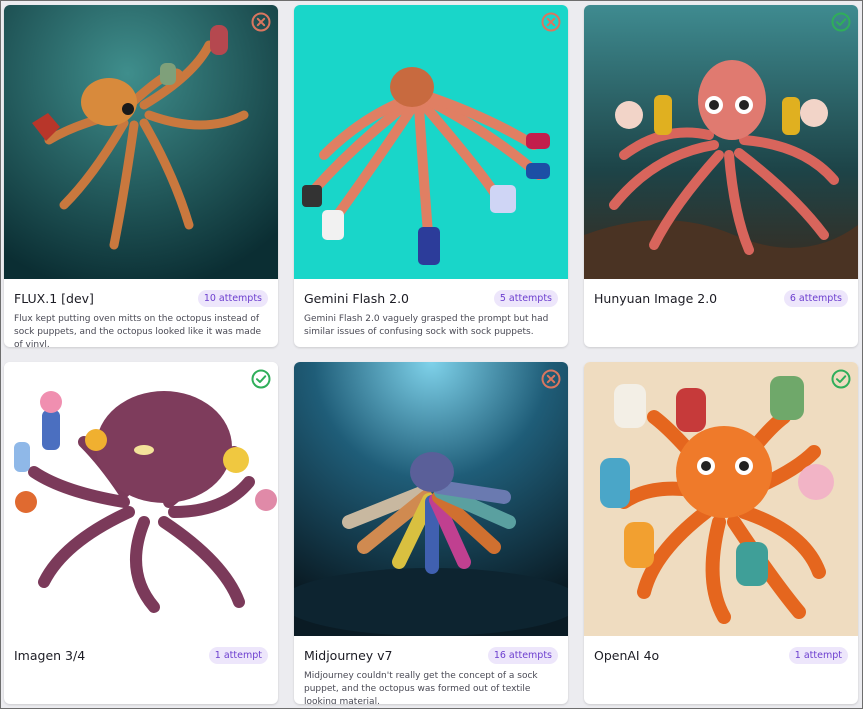  What do you see at coordinates (357, 298) in the screenshot?
I see `model-name: Gemini Flash 2.0` at bounding box center [357, 298].